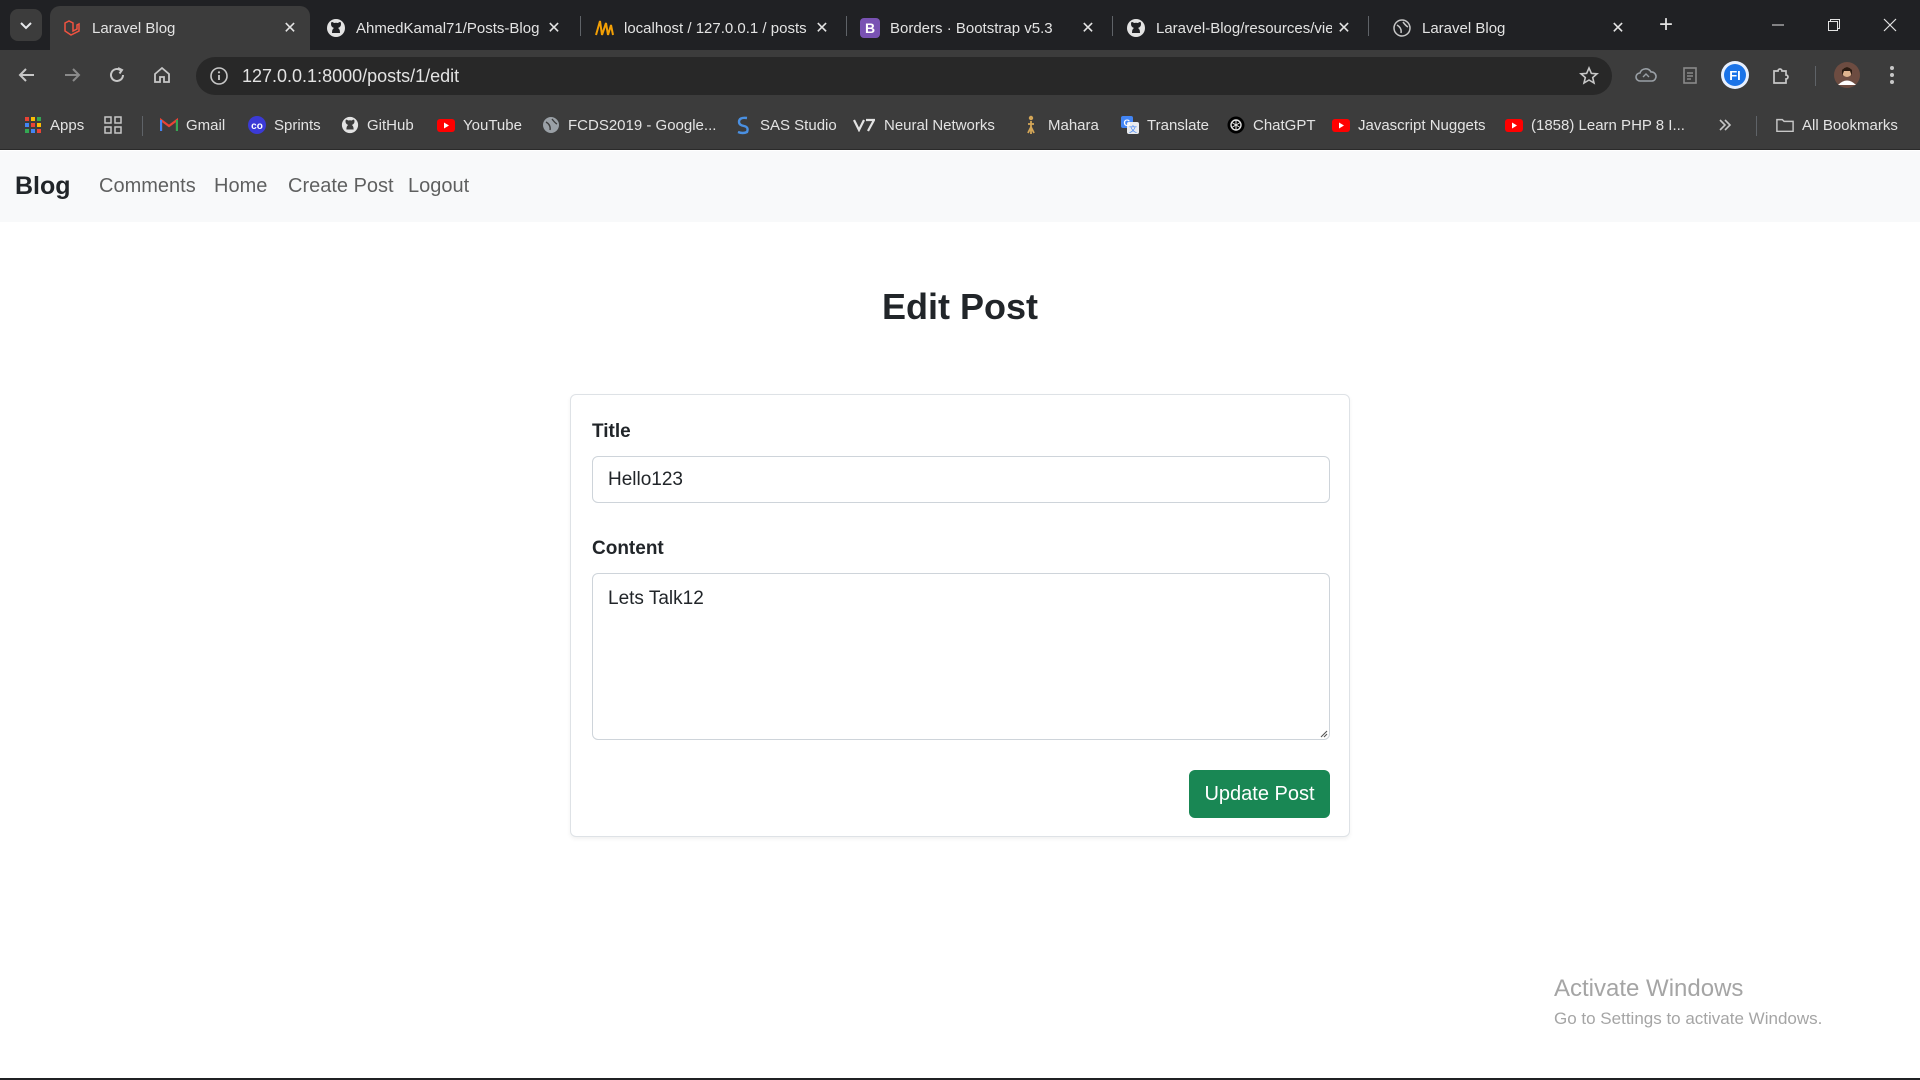 The width and height of the screenshot is (1920, 1080). What do you see at coordinates (1509, 28) in the screenshot?
I see `browser-tab-6: Laravel Blog ✕` at bounding box center [1509, 28].